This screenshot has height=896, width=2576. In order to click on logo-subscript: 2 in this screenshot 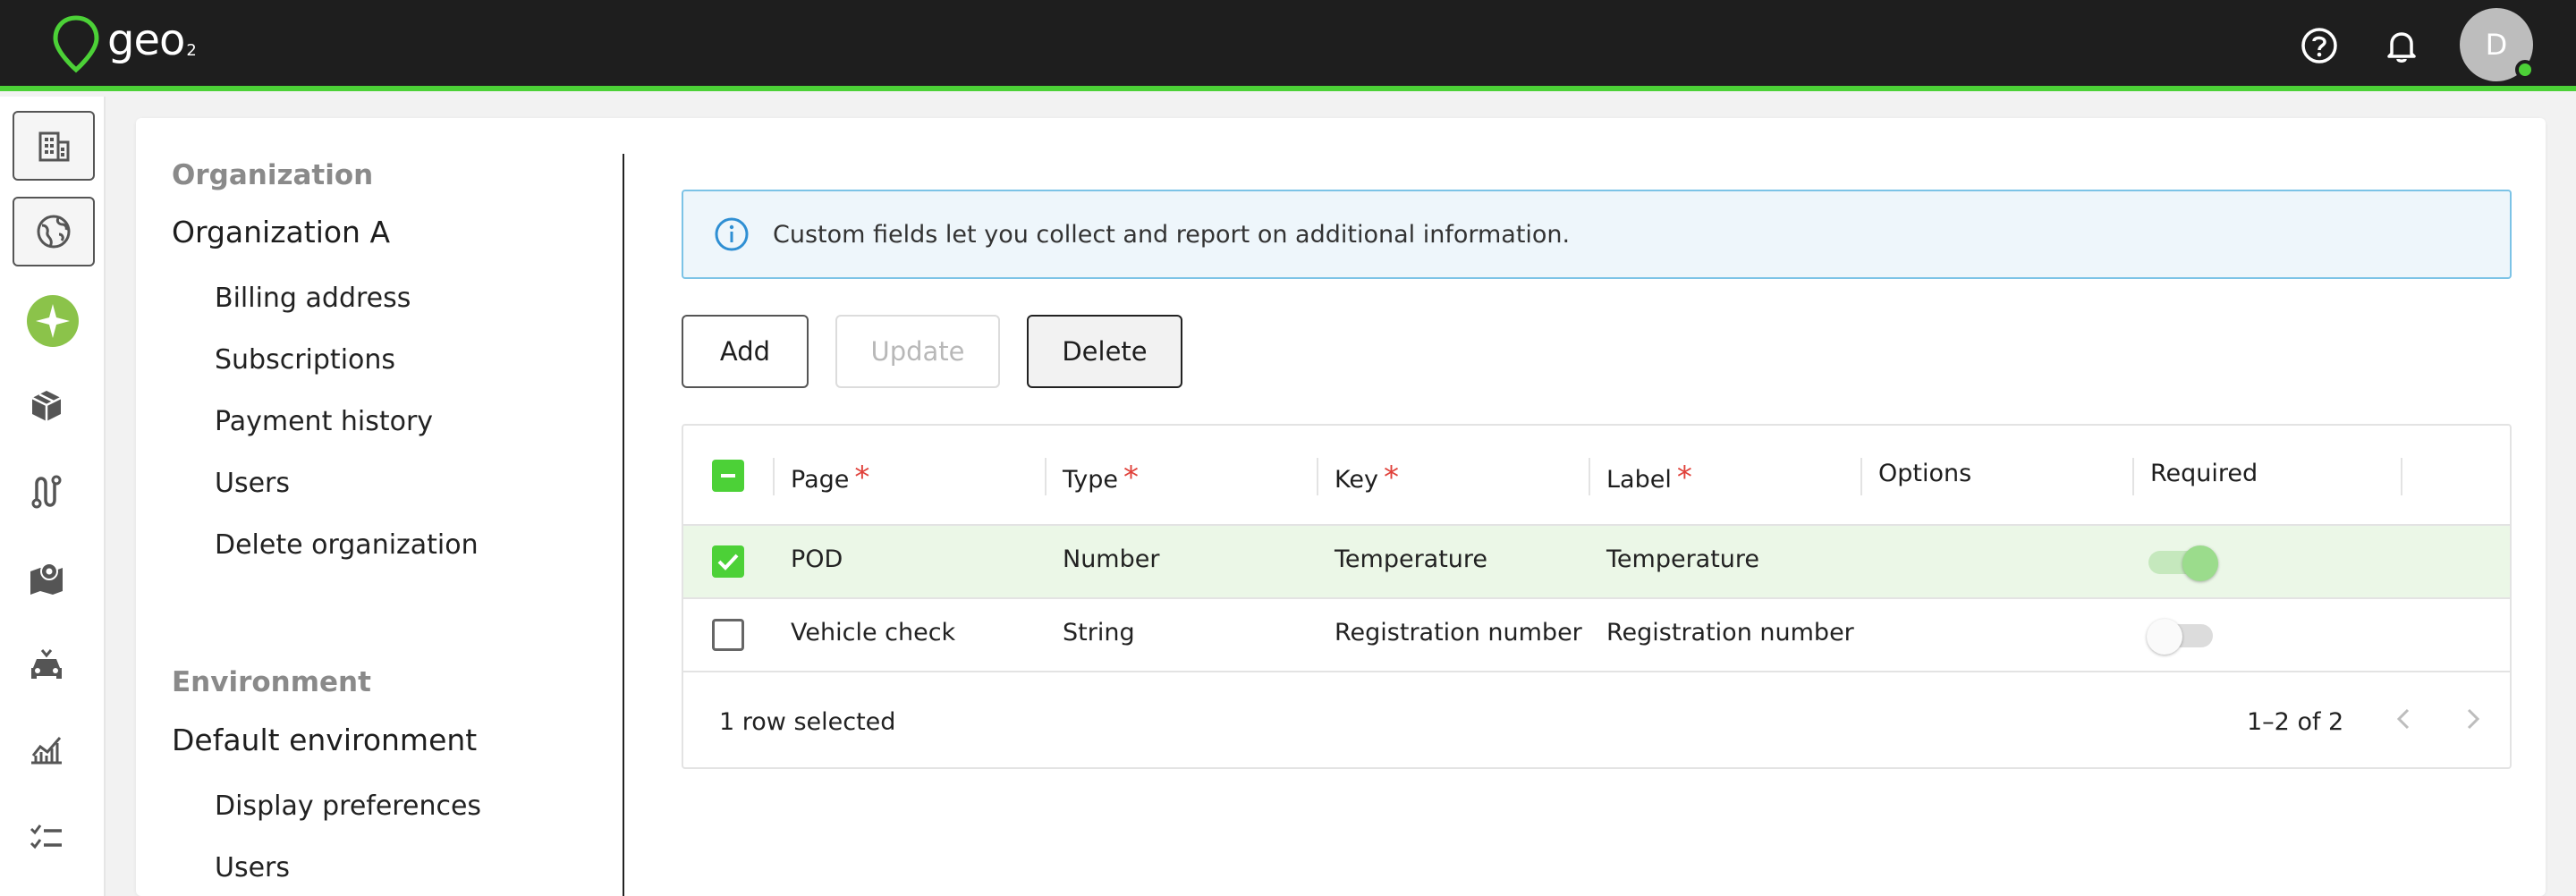, I will do `click(191, 50)`.